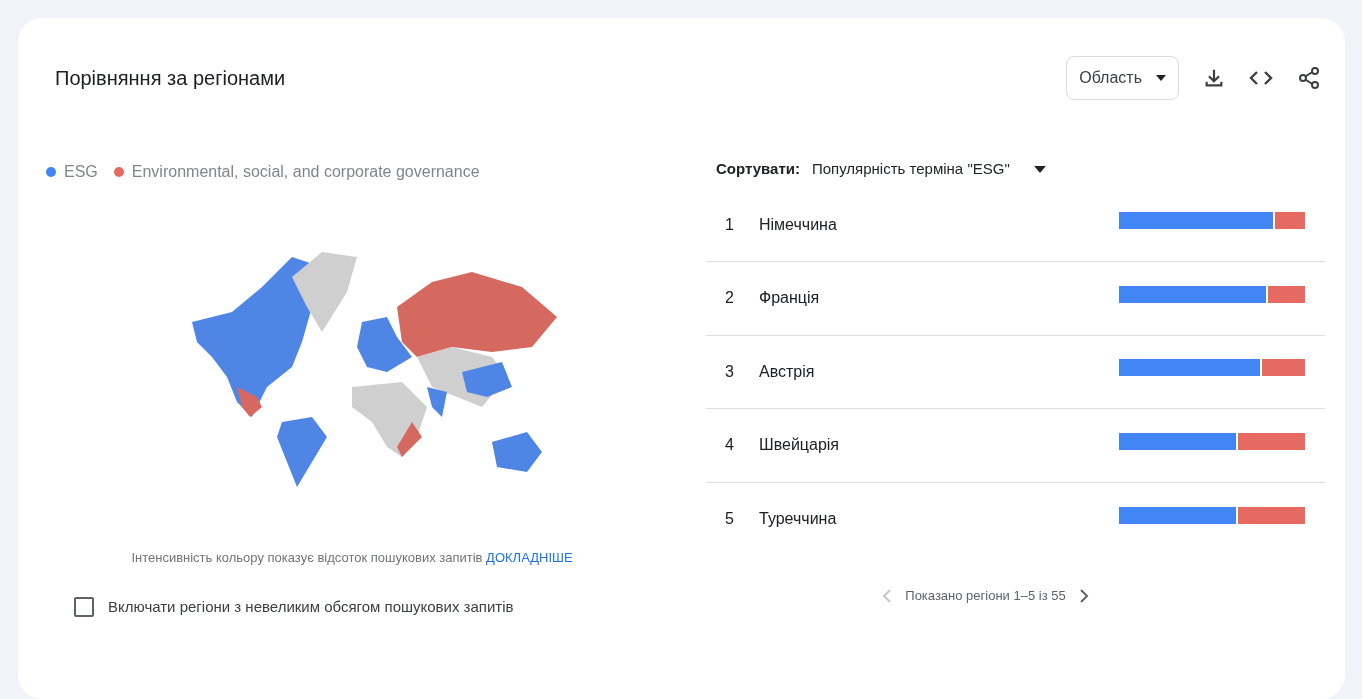  I want to click on next-page-icon, so click(1084, 595).